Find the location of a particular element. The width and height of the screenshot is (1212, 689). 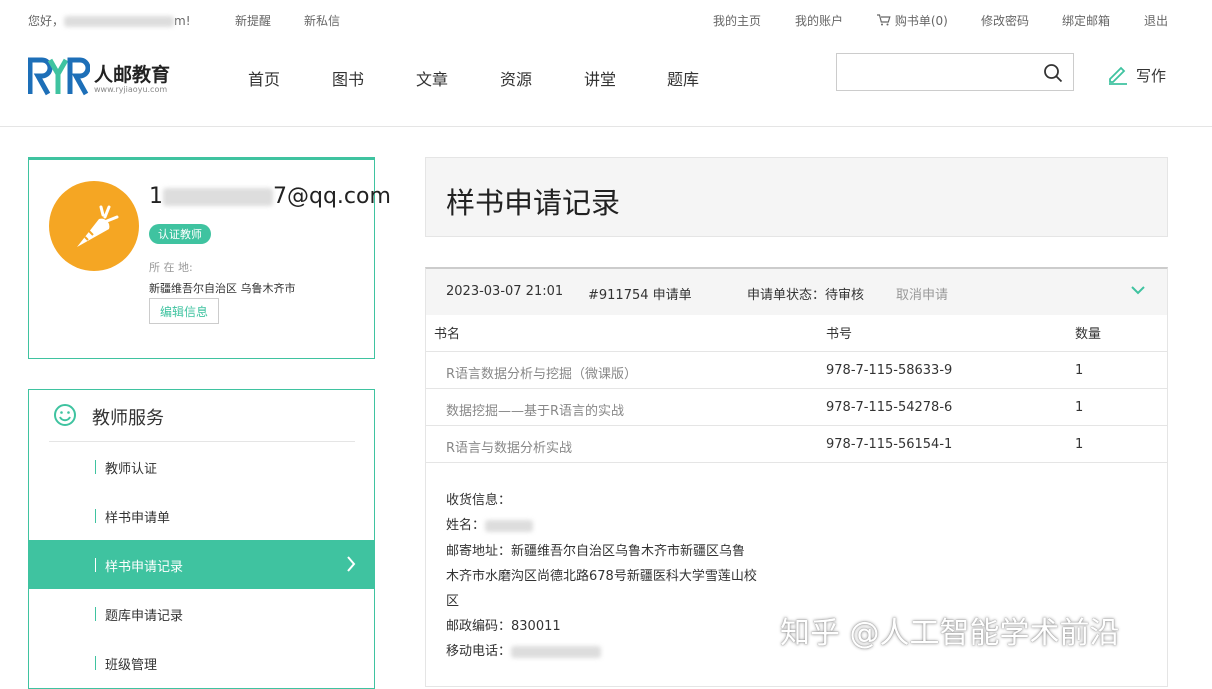

teacher-service-panel: 教师服务 教师认证 样书申请单 样书申请记录 题库申请记录 班级管理 is located at coordinates (201, 539).